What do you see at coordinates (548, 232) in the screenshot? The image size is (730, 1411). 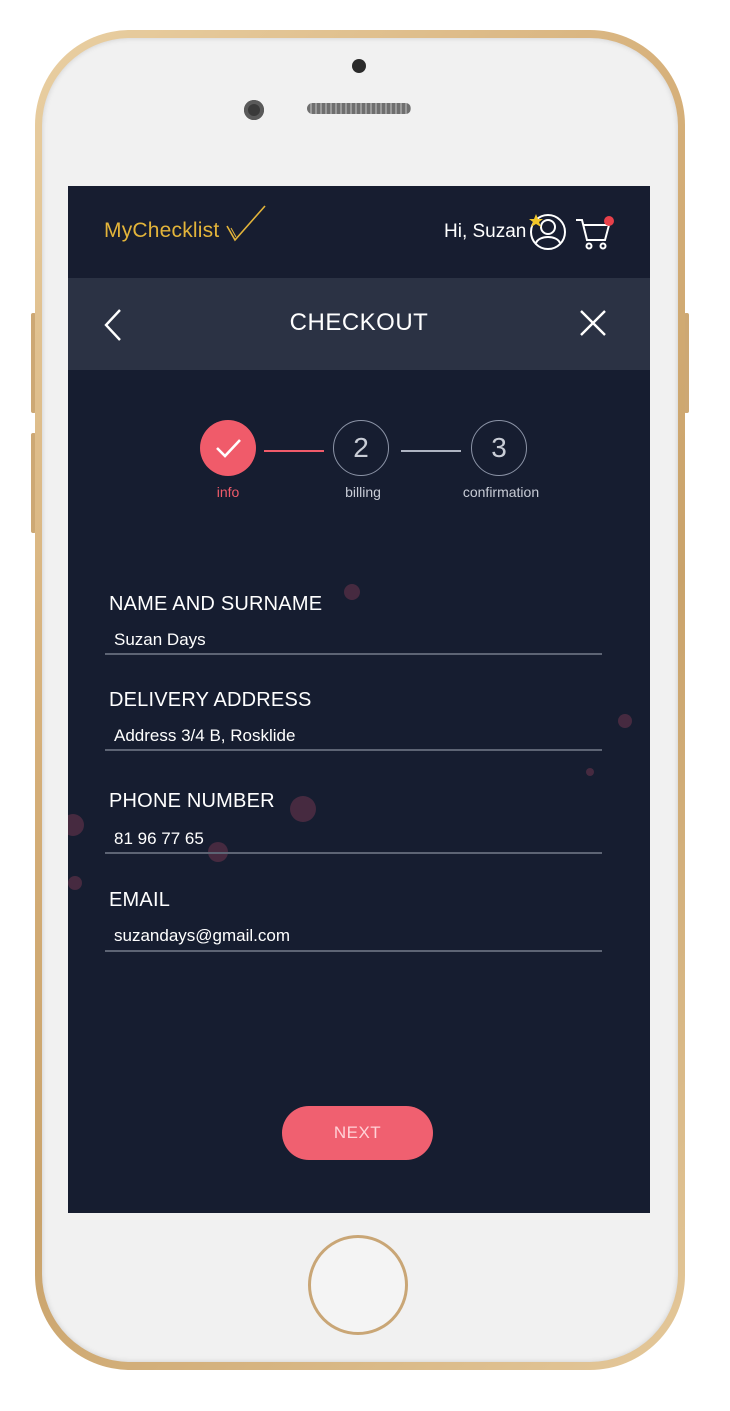 I see `user-avatar-icon` at bounding box center [548, 232].